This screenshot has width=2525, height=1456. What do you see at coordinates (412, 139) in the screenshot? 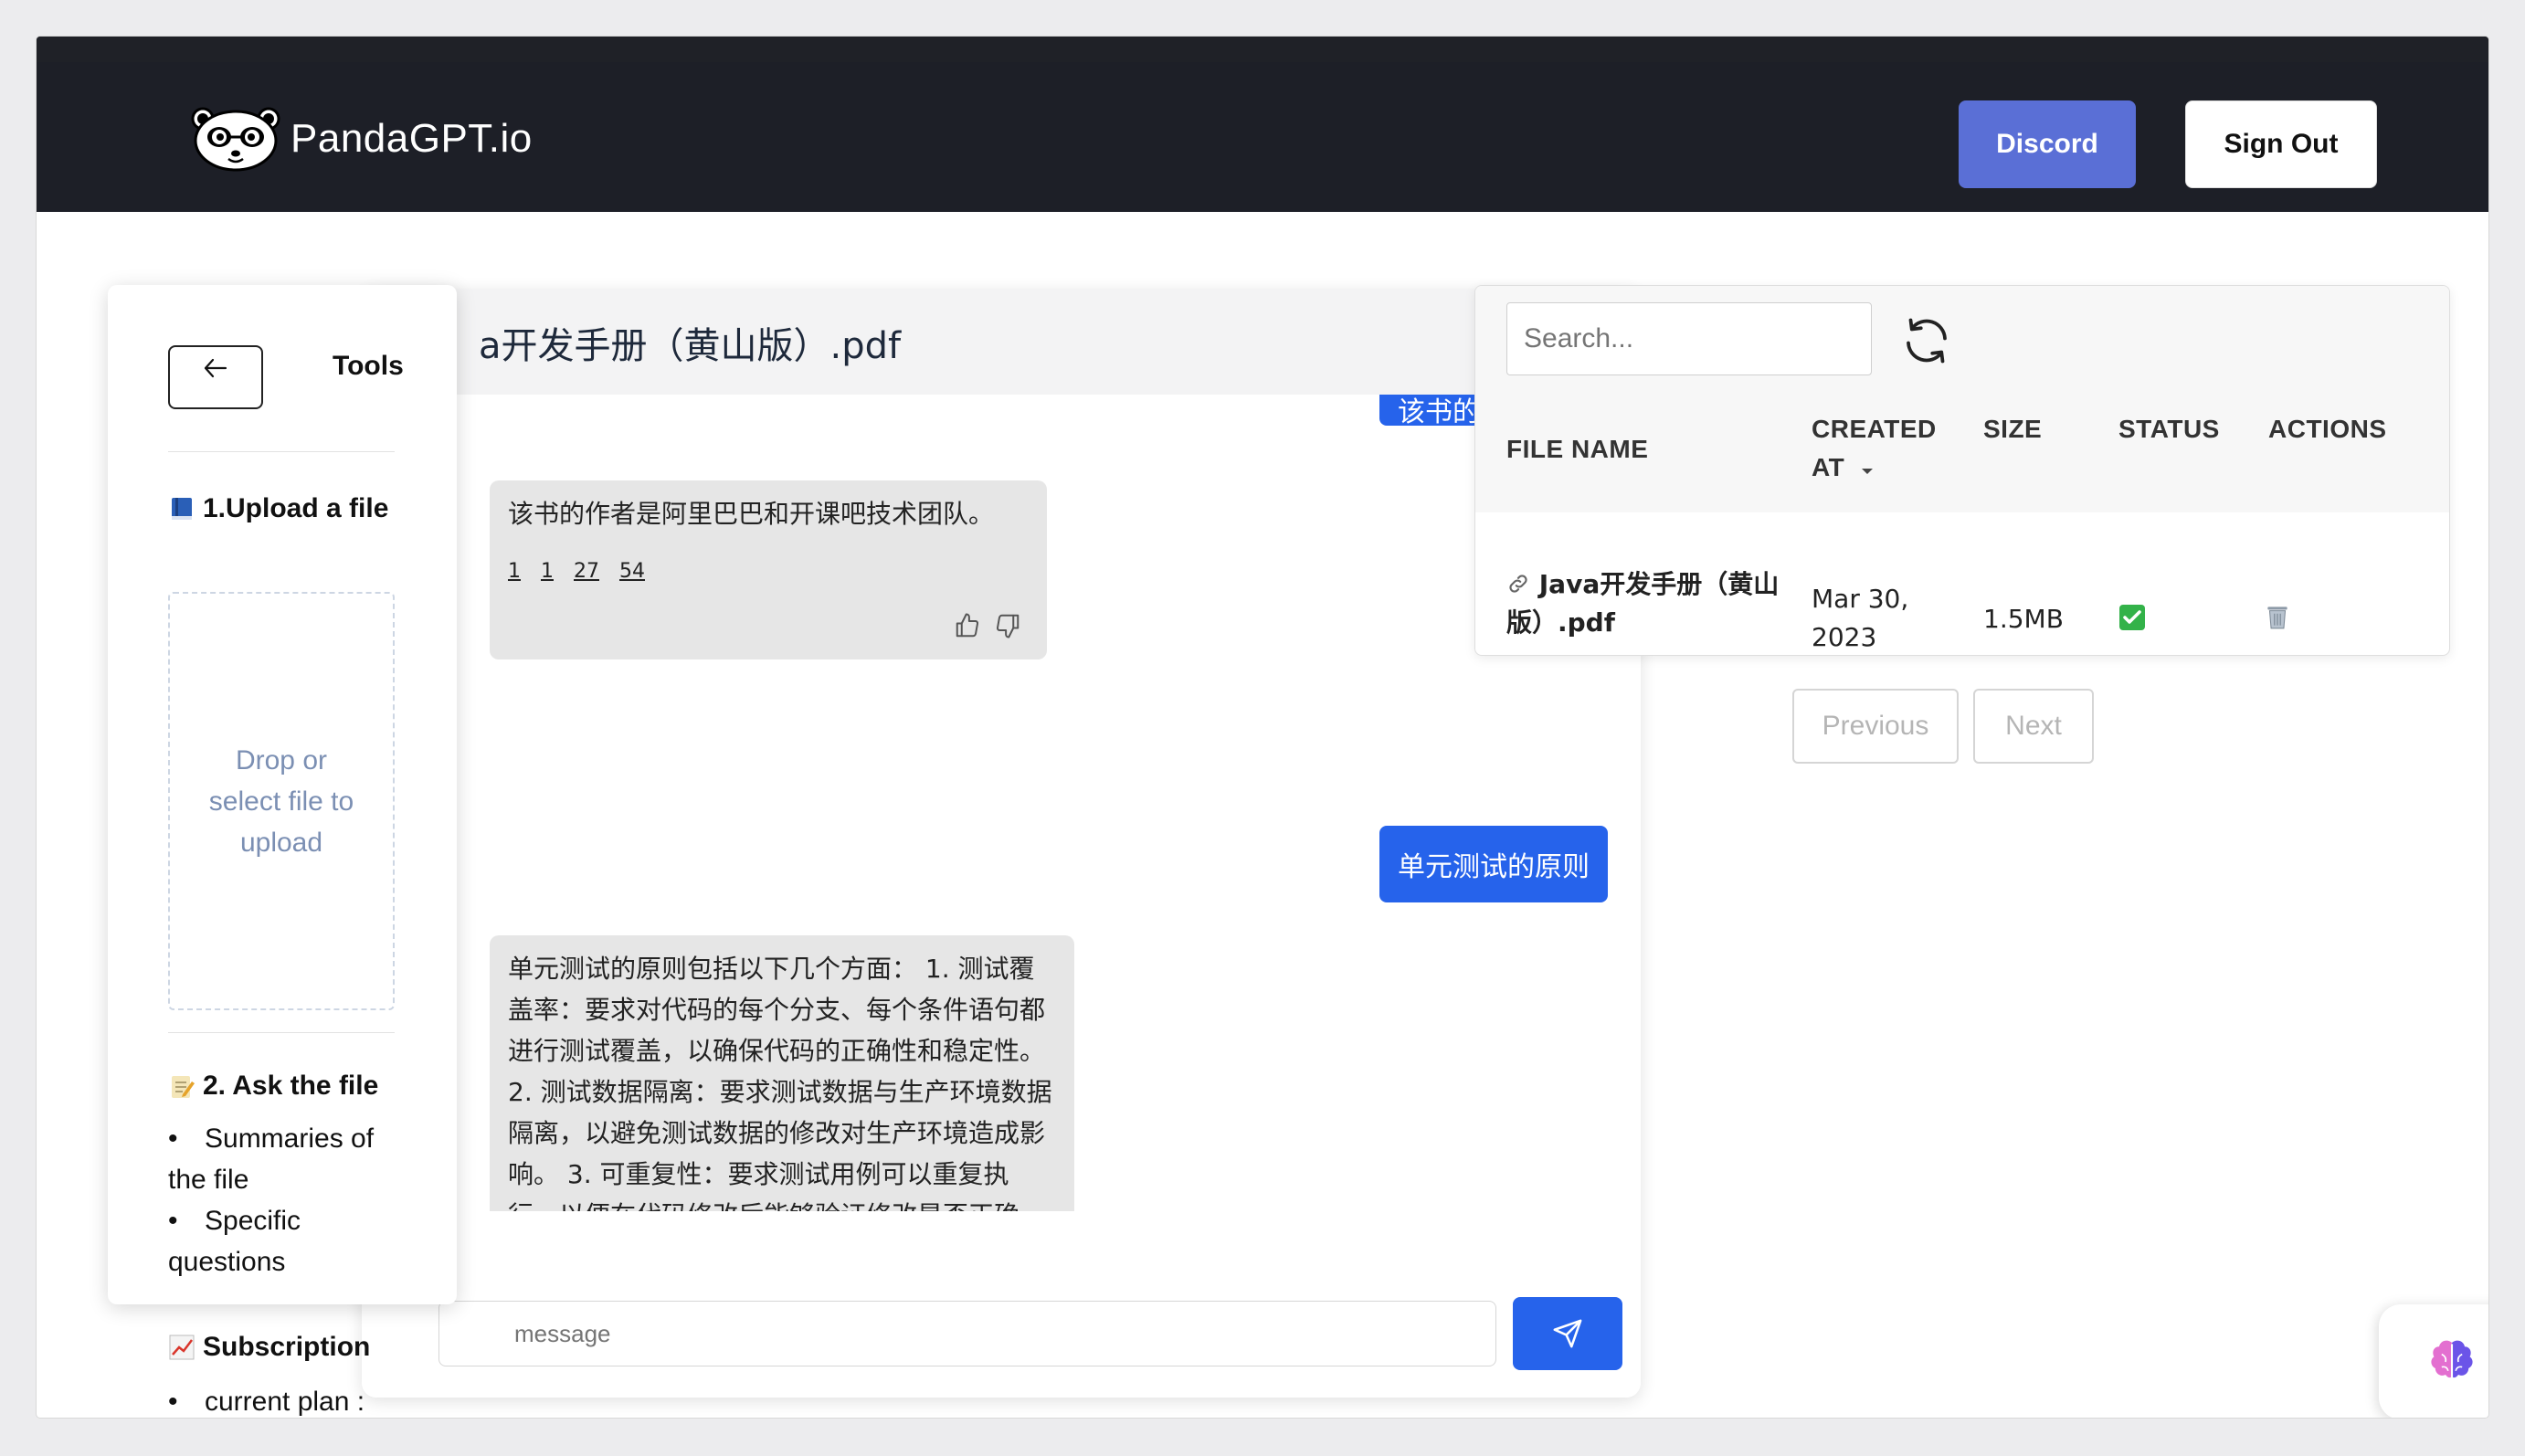
I see `brand-name: PandaGPT.io` at bounding box center [412, 139].